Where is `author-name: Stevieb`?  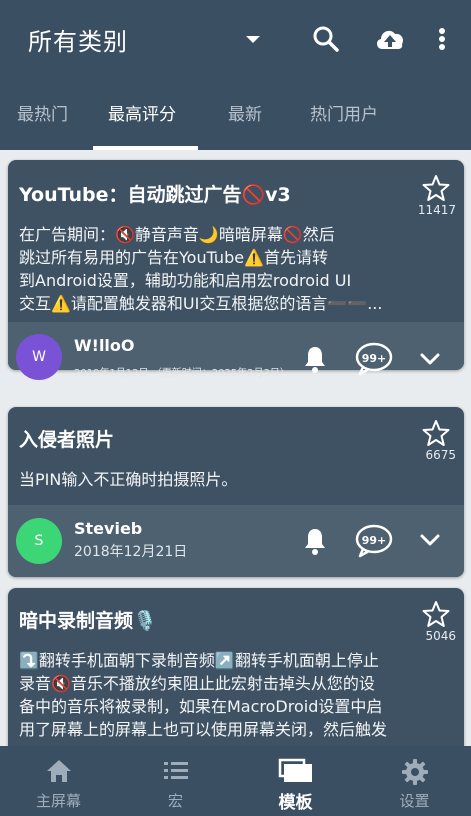
author-name: Stevieb is located at coordinates (108, 528).